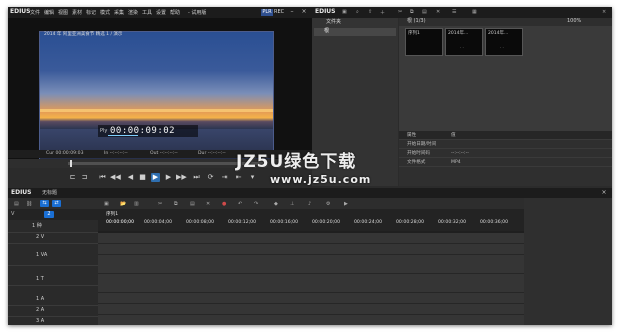 The width and height of the screenshot is (620, 332). I want to click on fast-forward-icon: ▶▶, so click(181, 177).